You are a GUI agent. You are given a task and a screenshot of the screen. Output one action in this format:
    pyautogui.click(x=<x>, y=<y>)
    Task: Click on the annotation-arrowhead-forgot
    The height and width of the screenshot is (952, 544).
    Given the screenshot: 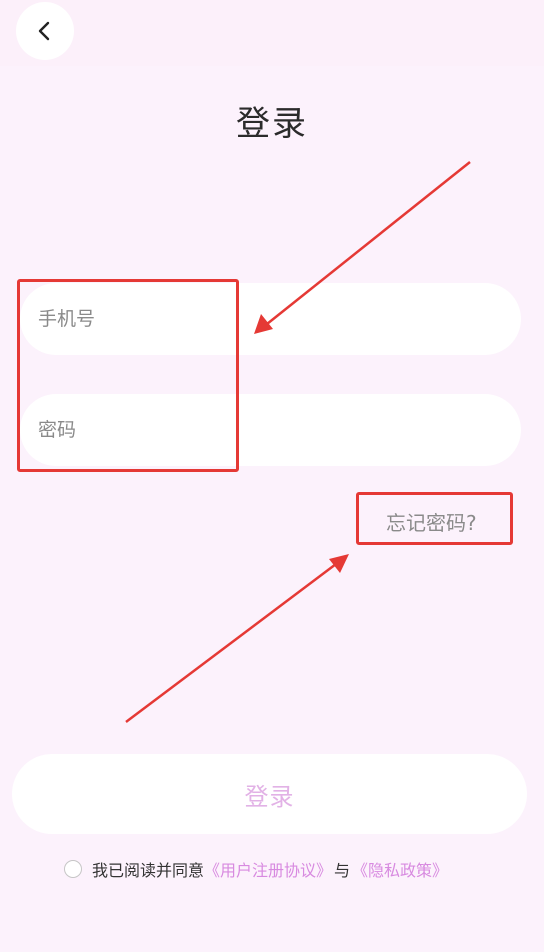 What is the action you would take?
    pyautogui.click(x=339, y=563)
    